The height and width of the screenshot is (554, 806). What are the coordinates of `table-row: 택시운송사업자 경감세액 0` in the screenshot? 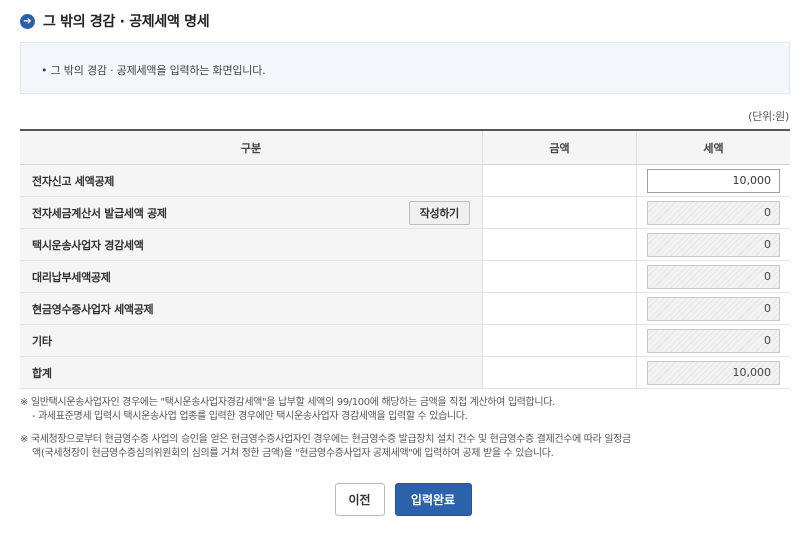 It's located at (405, 245).